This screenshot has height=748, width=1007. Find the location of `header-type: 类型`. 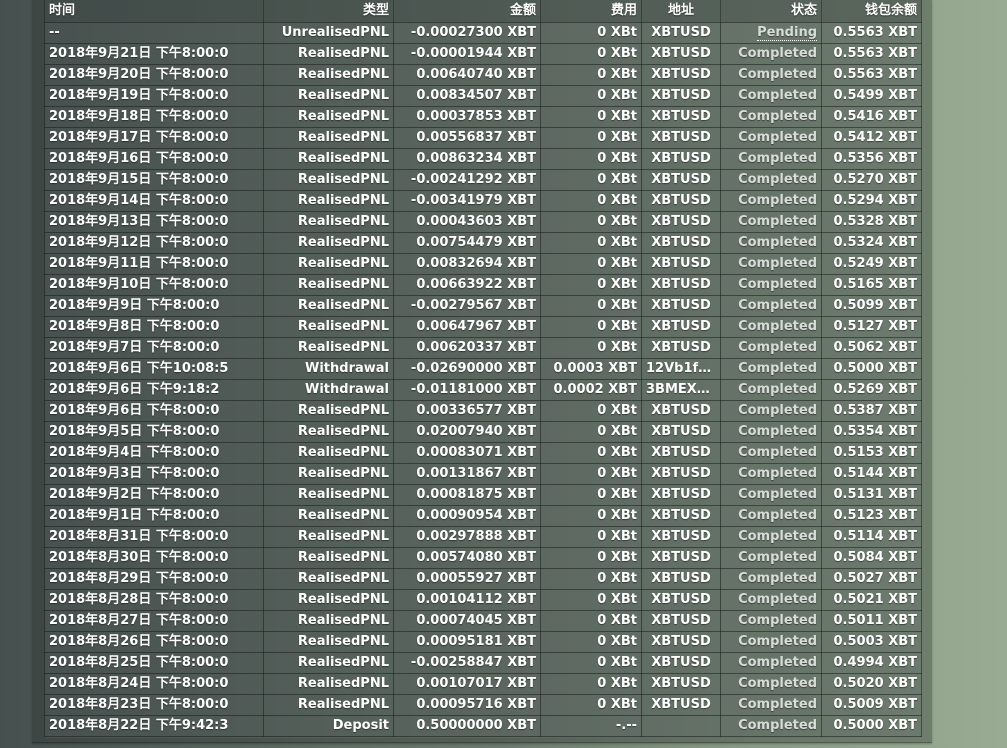

header-type: 类型 is located at coordinates (328, 11).